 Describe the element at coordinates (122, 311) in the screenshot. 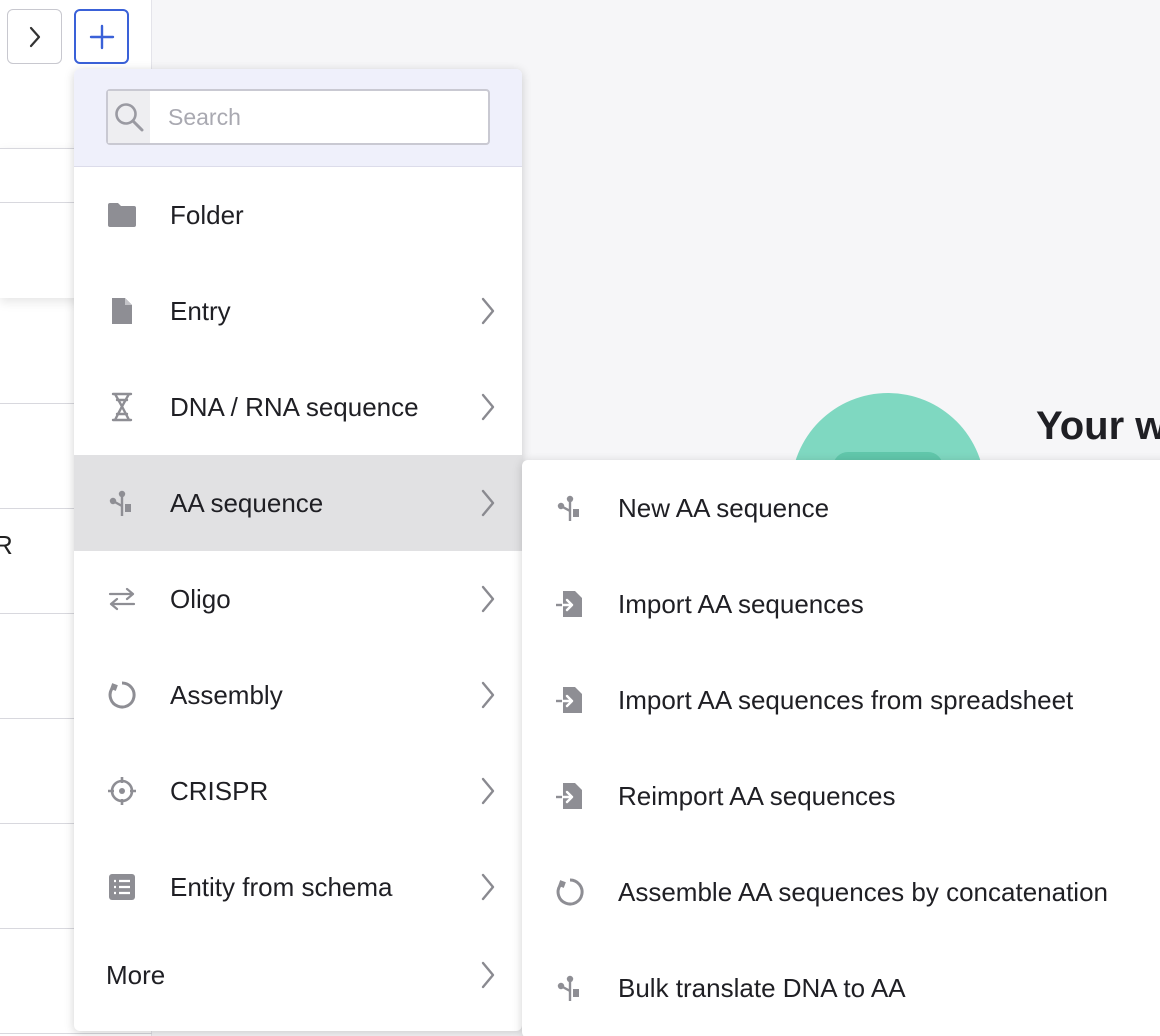

I see `file-icon` at that location.